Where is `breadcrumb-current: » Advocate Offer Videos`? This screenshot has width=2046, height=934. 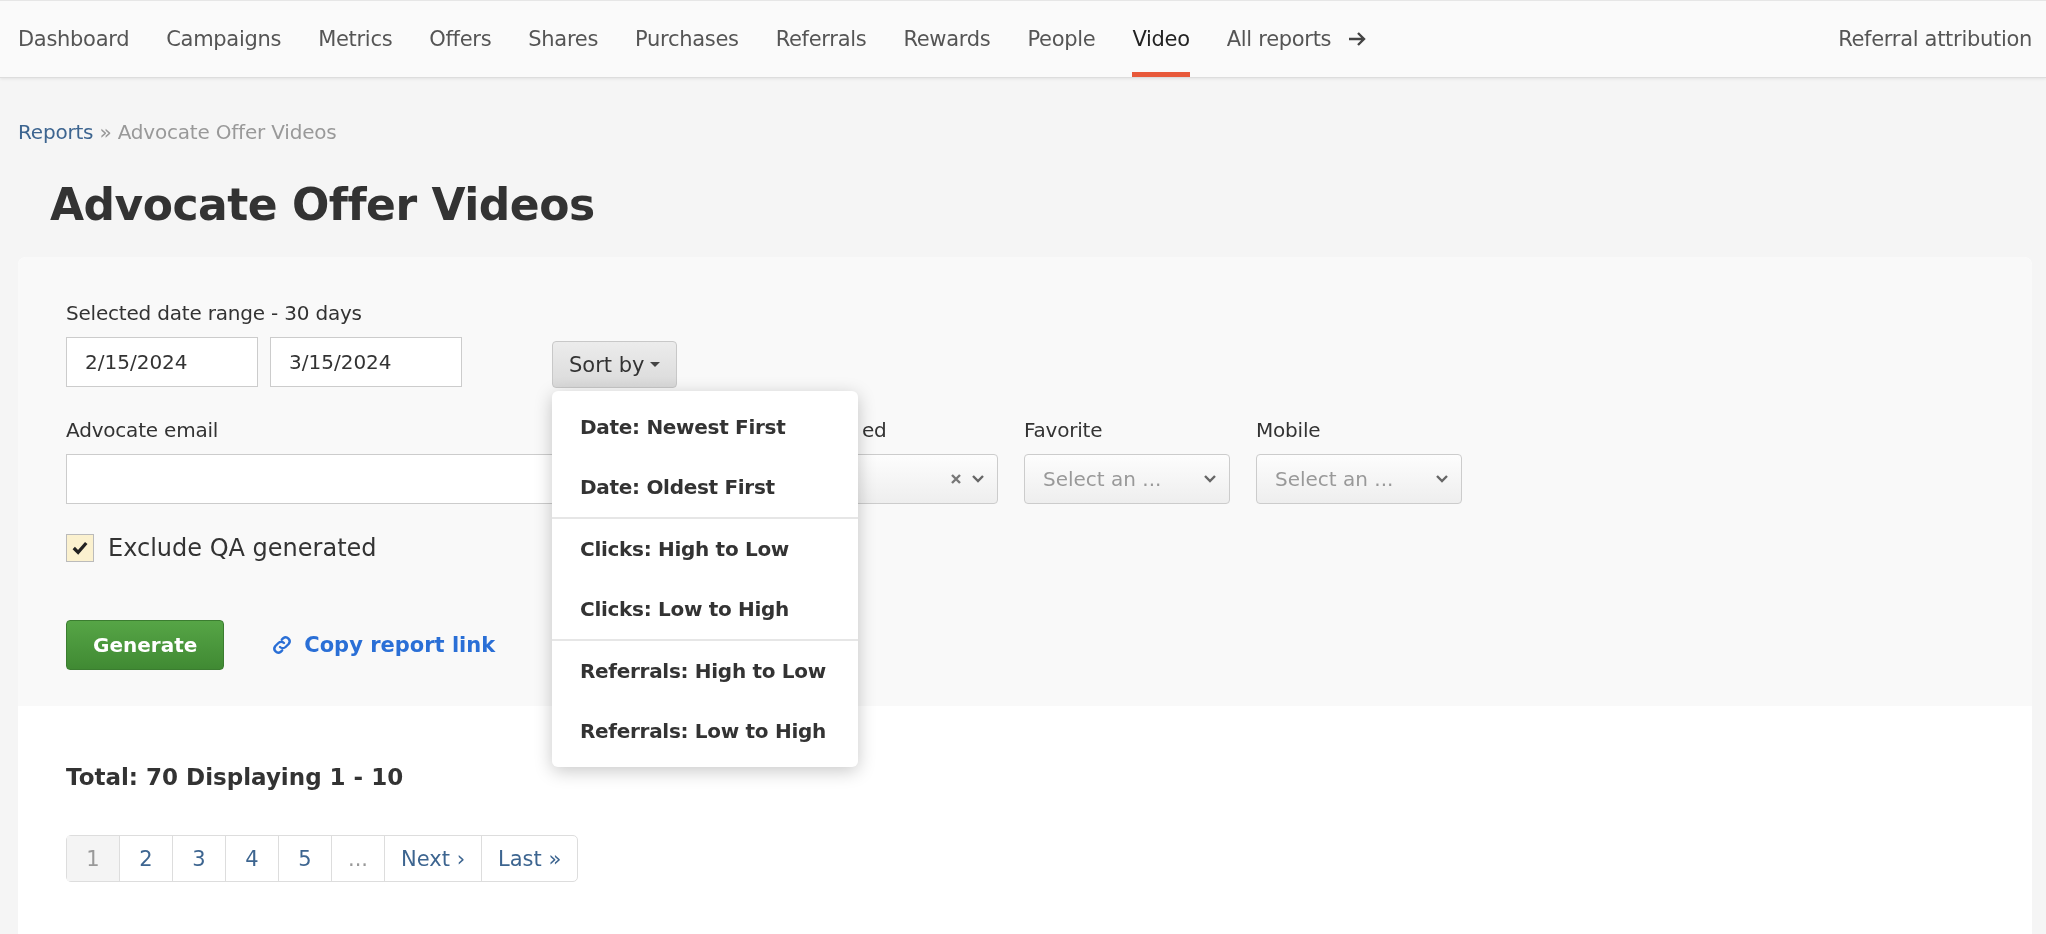
breadcrumb-current: » Advocate Offer Videos is located at coordinates (217, 132).